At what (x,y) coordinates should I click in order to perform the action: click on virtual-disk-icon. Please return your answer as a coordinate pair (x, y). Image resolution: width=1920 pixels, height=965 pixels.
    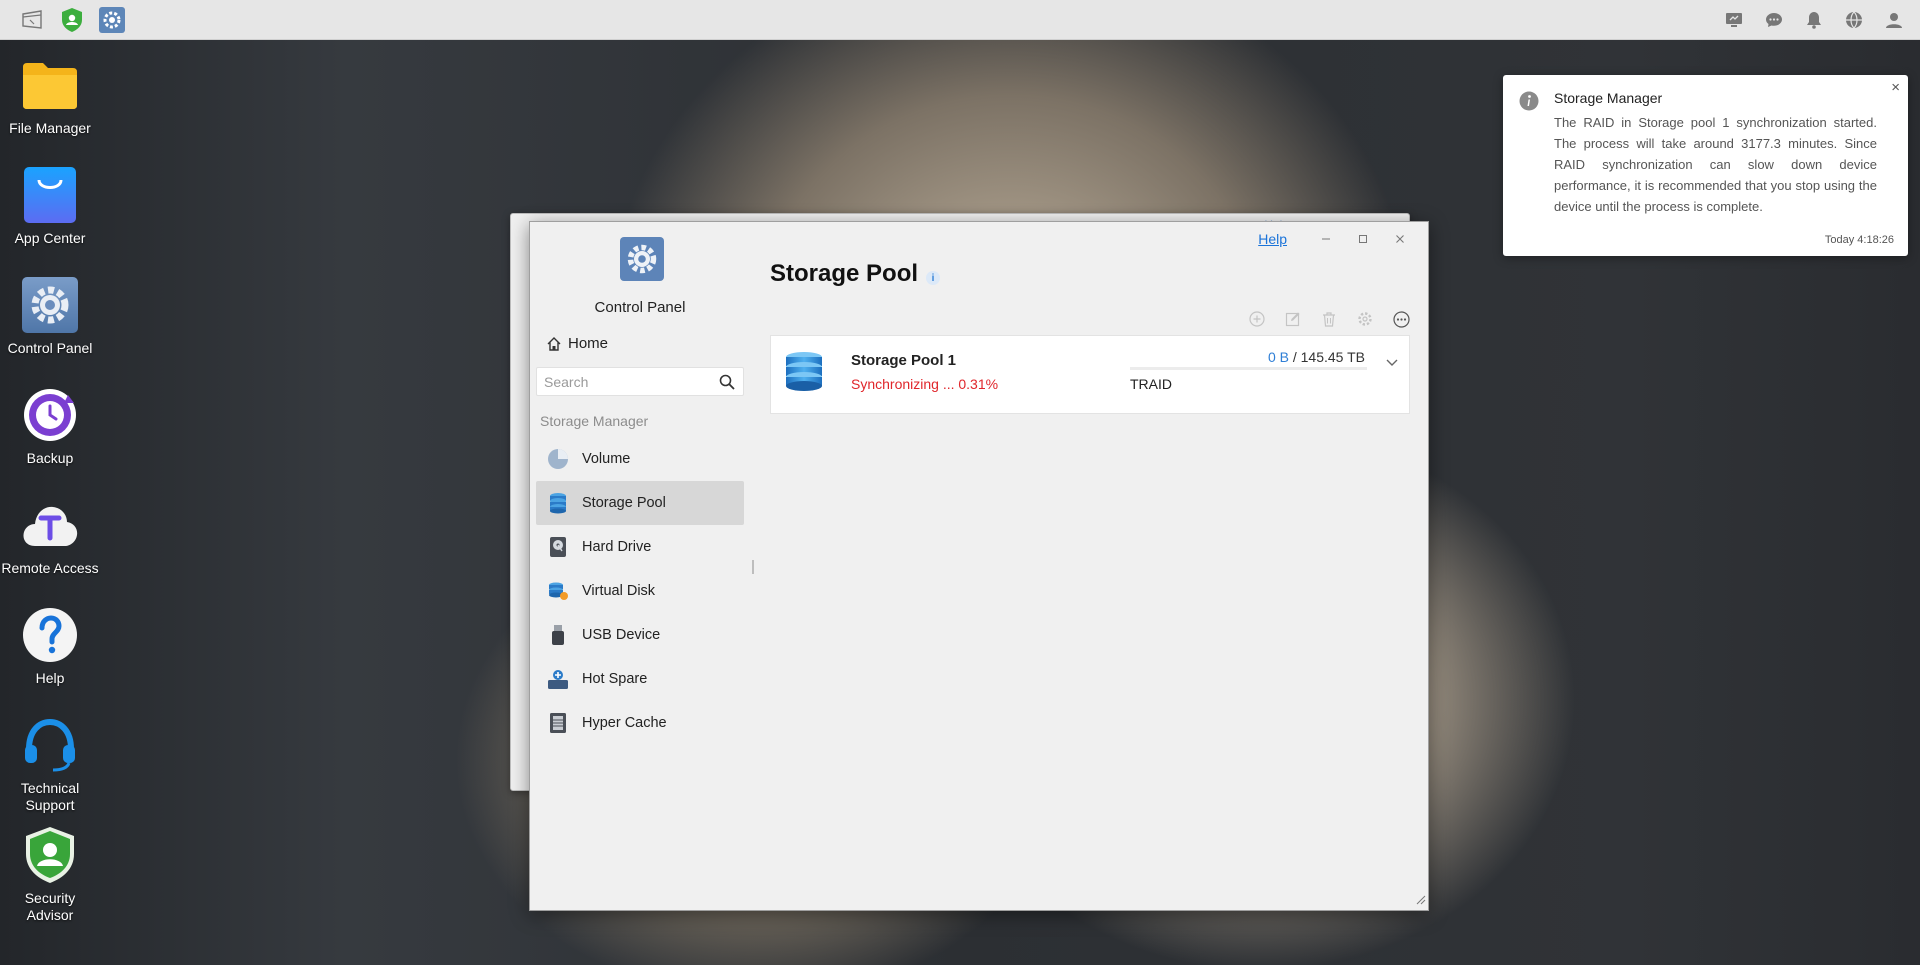
    Looking at the image, I should click on (558, 591).